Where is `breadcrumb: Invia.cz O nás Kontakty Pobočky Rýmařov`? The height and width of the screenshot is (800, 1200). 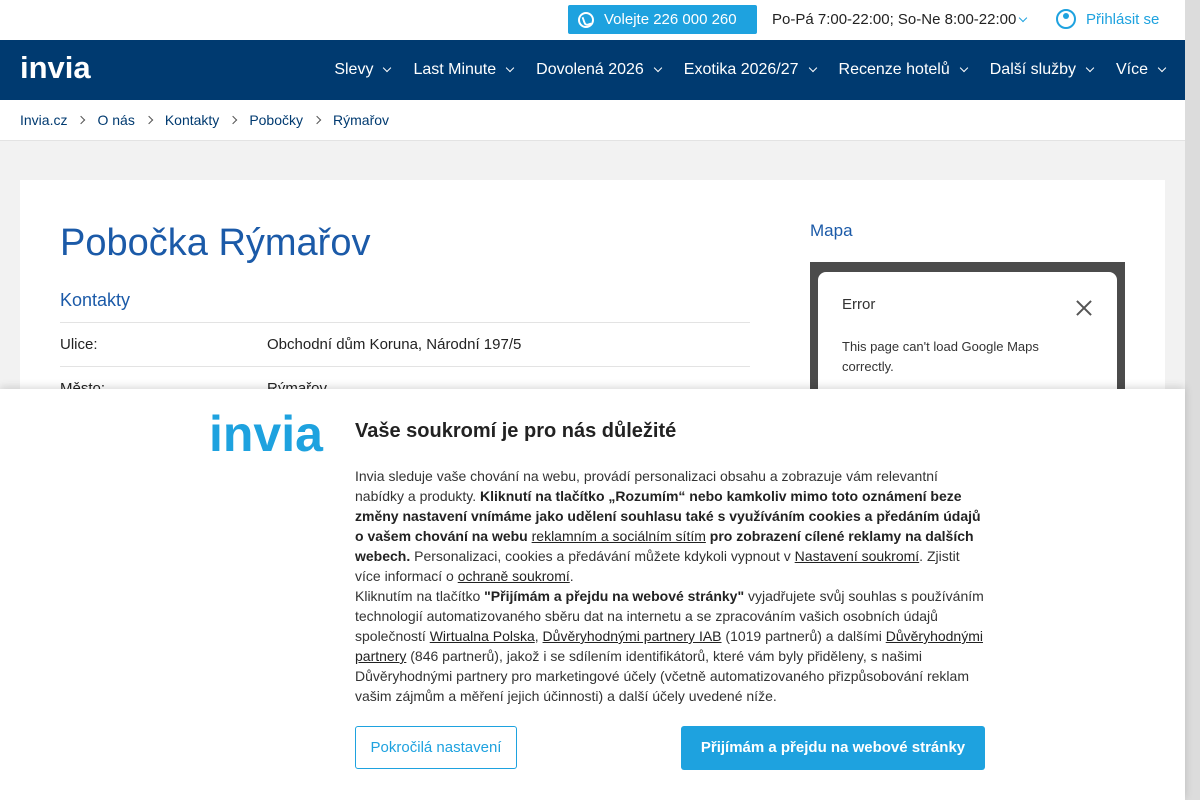
breadcrumb: Invia.cz O nás Kontakty Pobočky Rýmařov is located at coordinates (592, 120).